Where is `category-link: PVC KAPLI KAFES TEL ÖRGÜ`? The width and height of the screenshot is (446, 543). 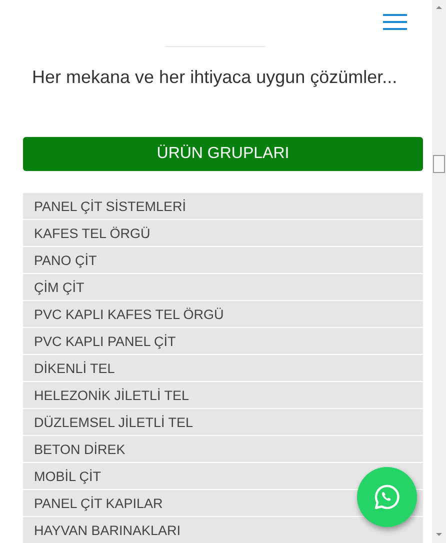
category-link: PVC KAPLI KAFES TEL ÖRGÜ is located at coordinates (223, 314).